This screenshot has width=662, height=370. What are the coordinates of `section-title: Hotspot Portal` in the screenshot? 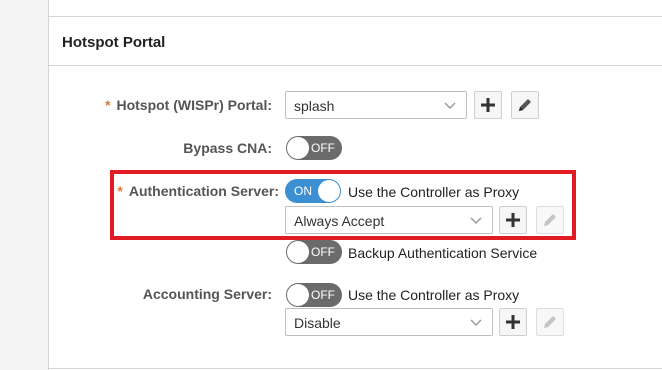 It's located at (114, 42).